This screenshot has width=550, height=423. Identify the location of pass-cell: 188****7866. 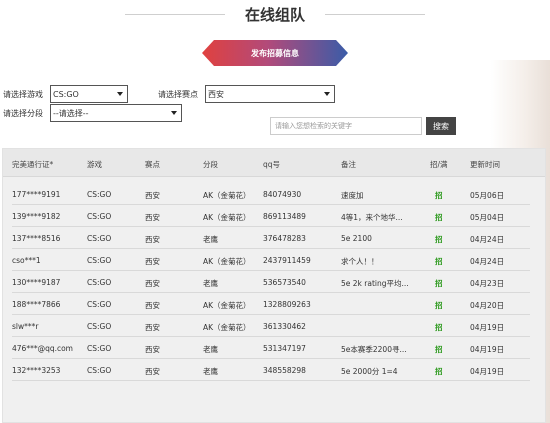
(36, 304).